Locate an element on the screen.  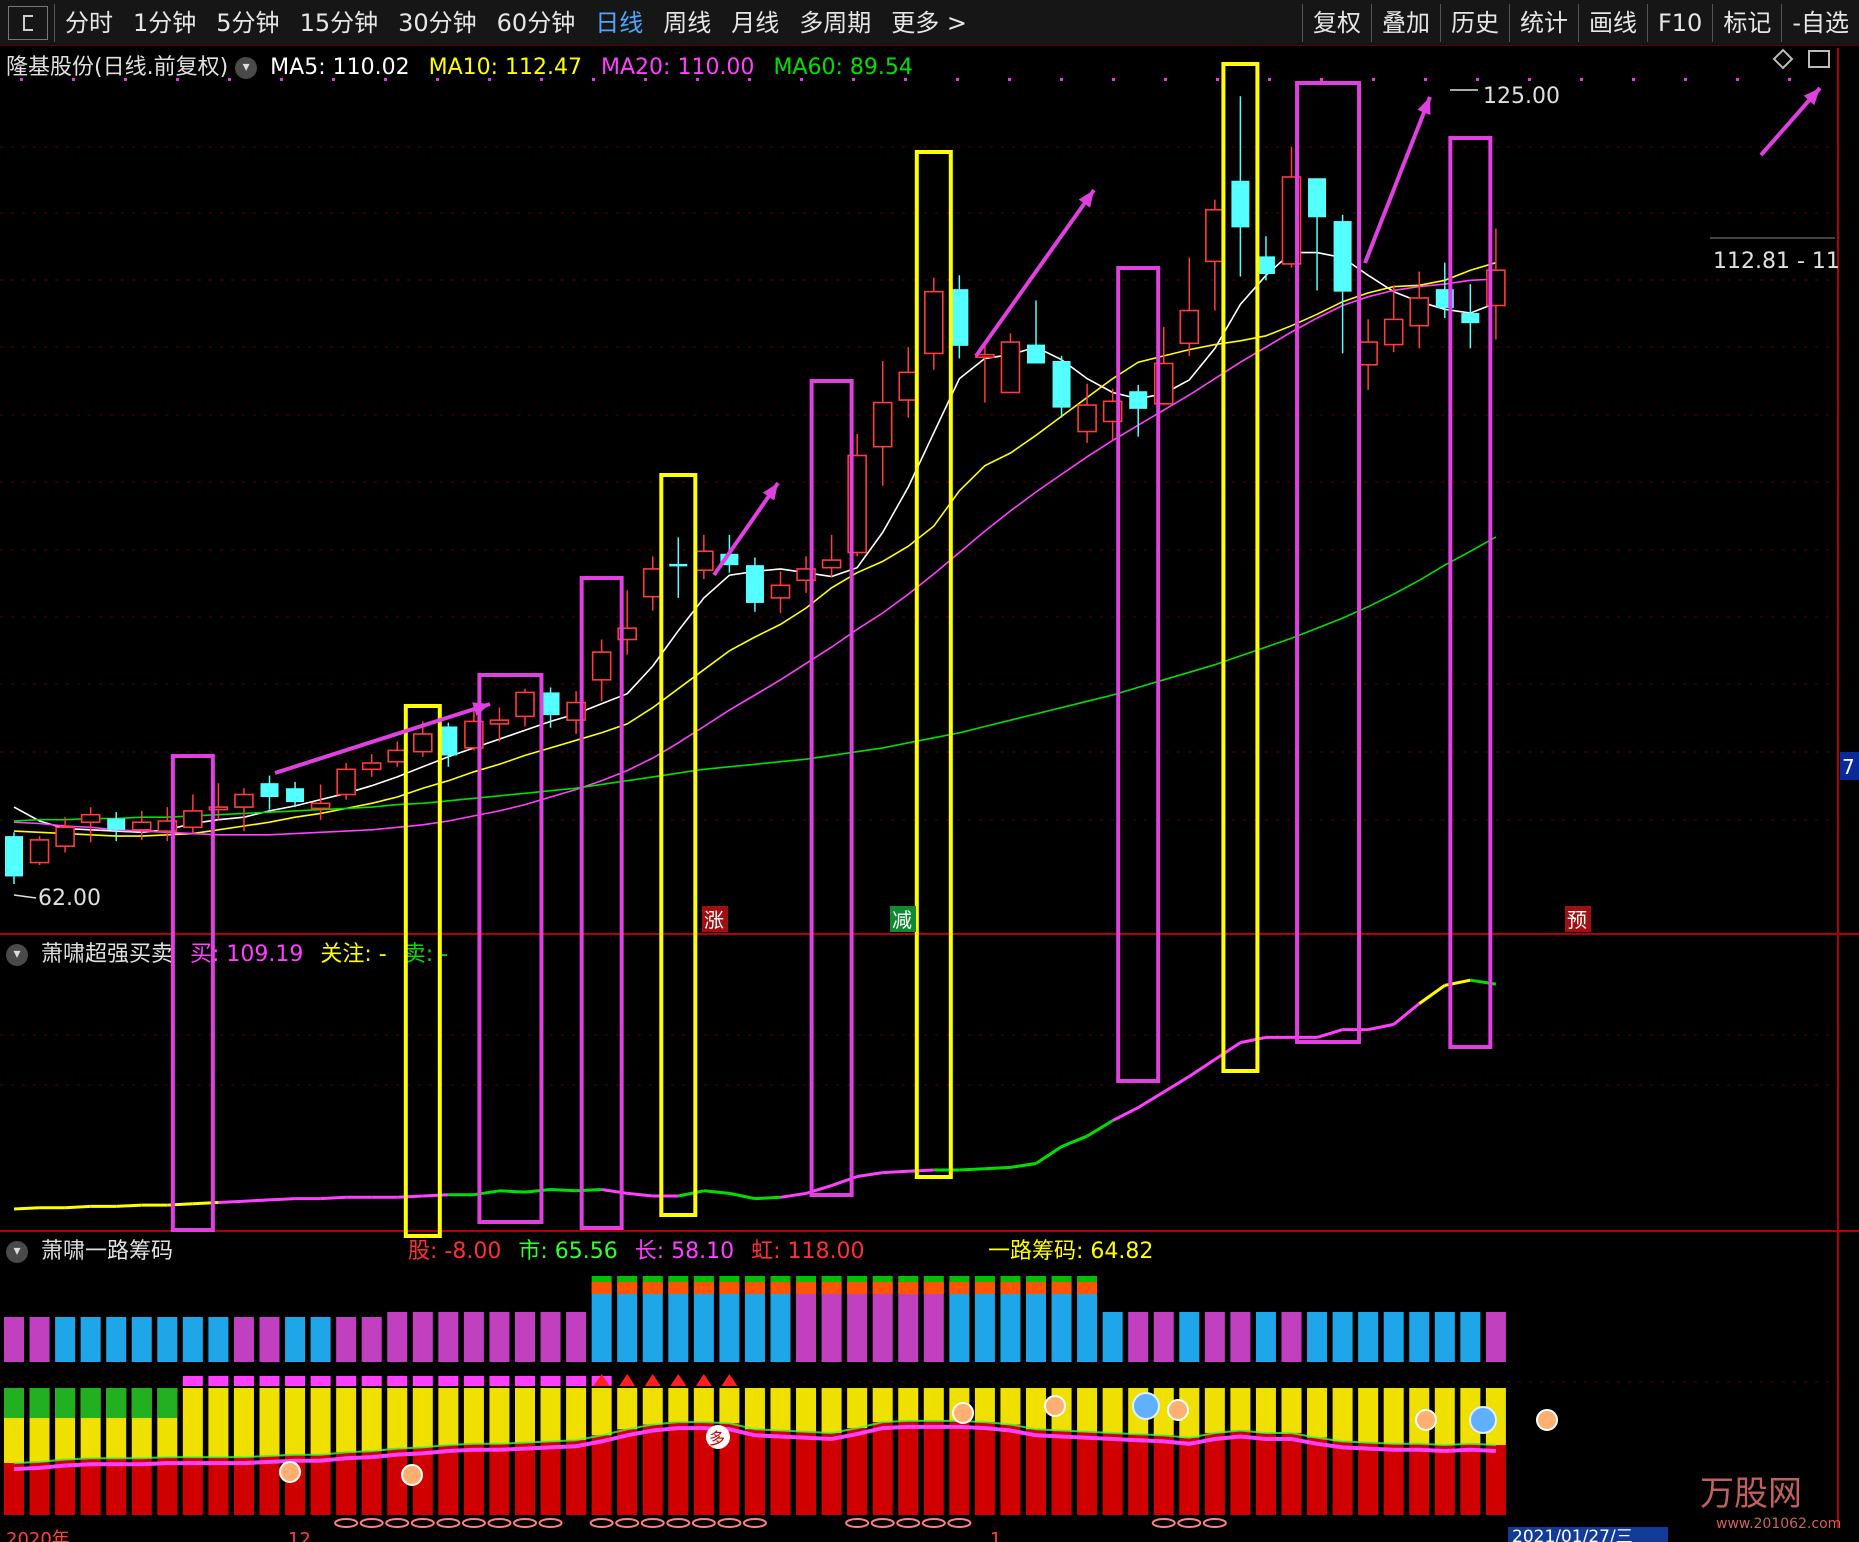
signal-marker-text: 减 is located at coordinates (902, 920).